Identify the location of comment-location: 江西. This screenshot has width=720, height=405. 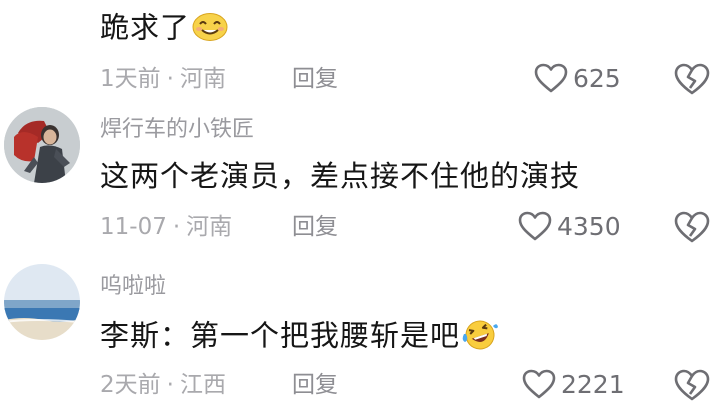
(202, 385).